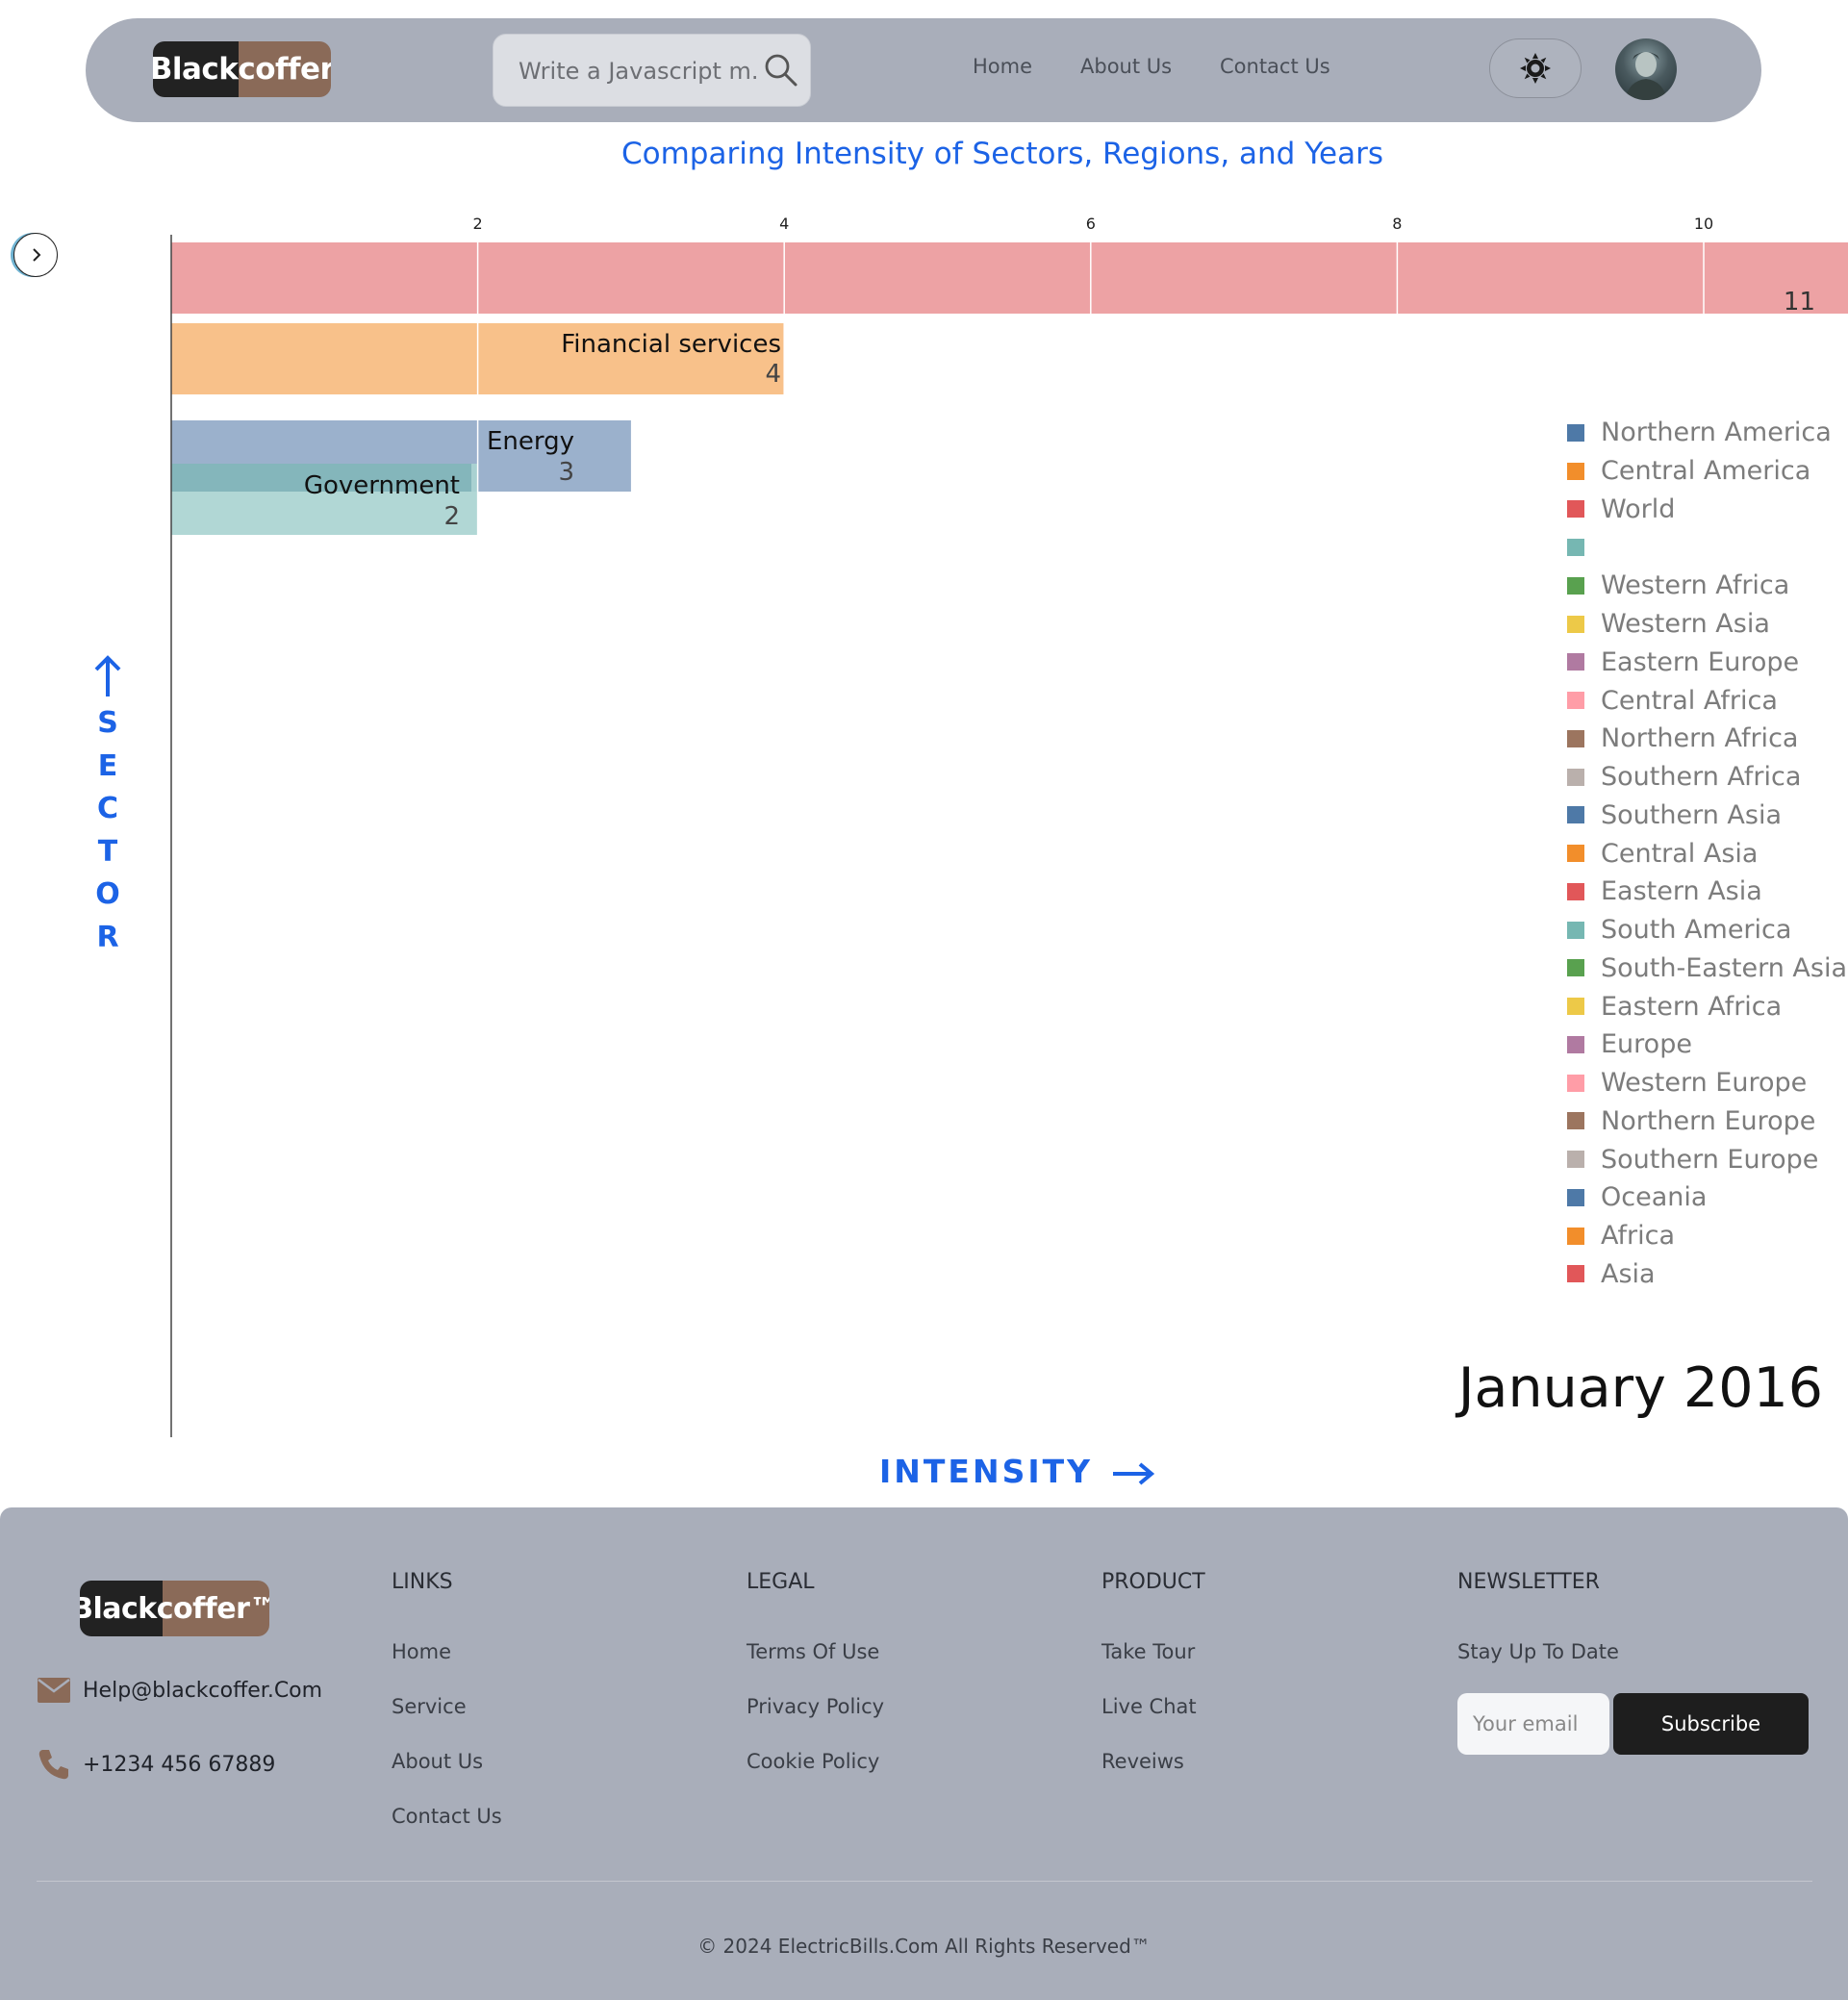 This screenshot has height=2000, width=1848. I want to click on footer-email-text: Help@blackcoffer.Com, so click(203, 1690).